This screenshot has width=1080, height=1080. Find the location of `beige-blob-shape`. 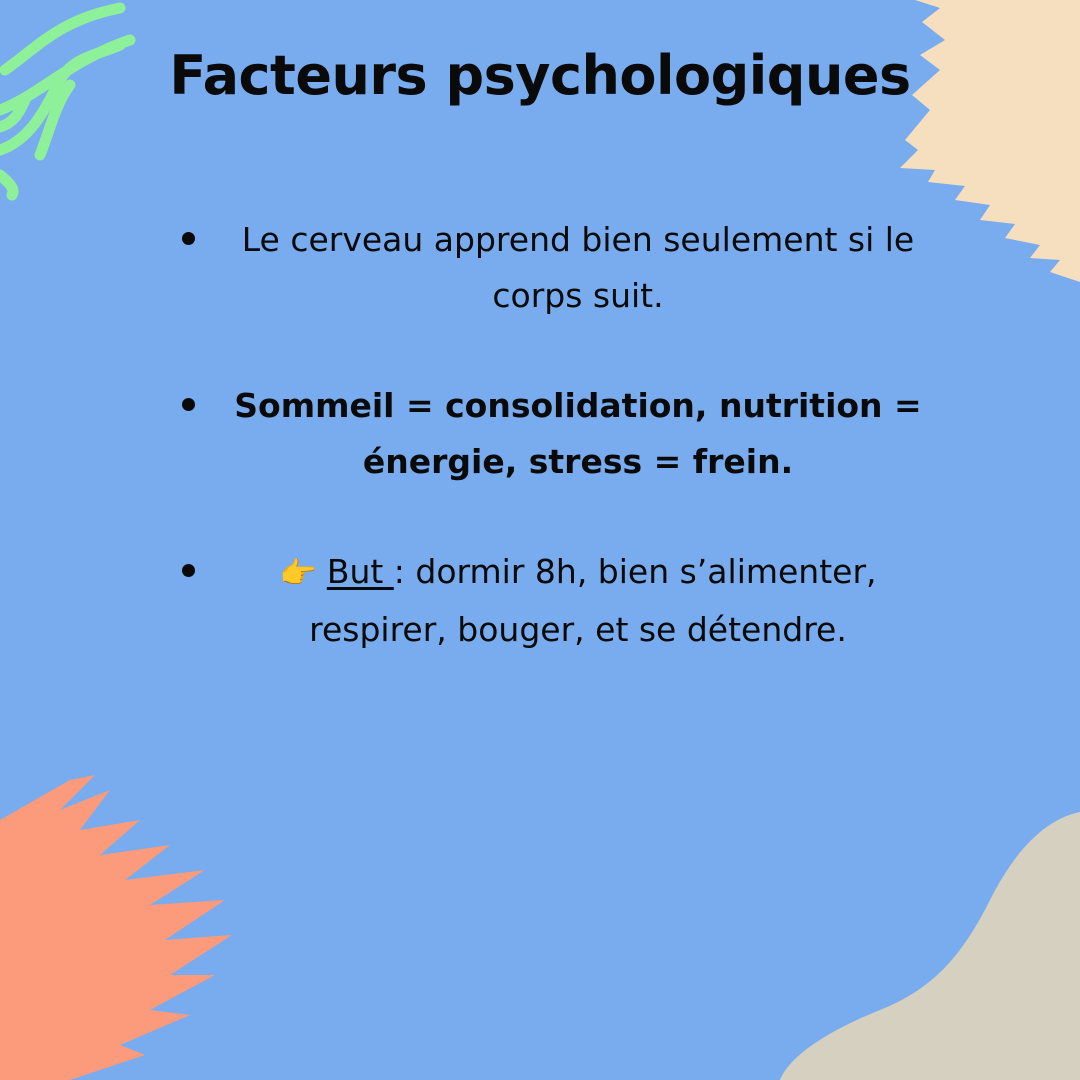

beige-blob-shape is located at coordinates (930, 946).